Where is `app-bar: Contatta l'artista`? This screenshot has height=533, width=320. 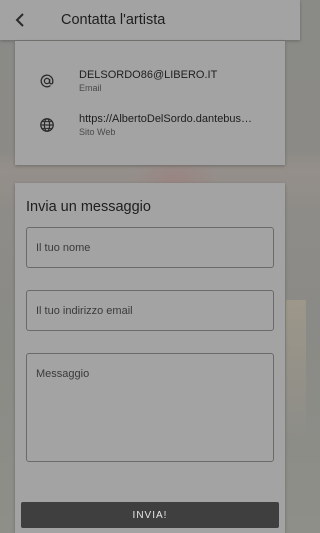 app-bar: Contatta l'artista is located at coordinates (150, 20).